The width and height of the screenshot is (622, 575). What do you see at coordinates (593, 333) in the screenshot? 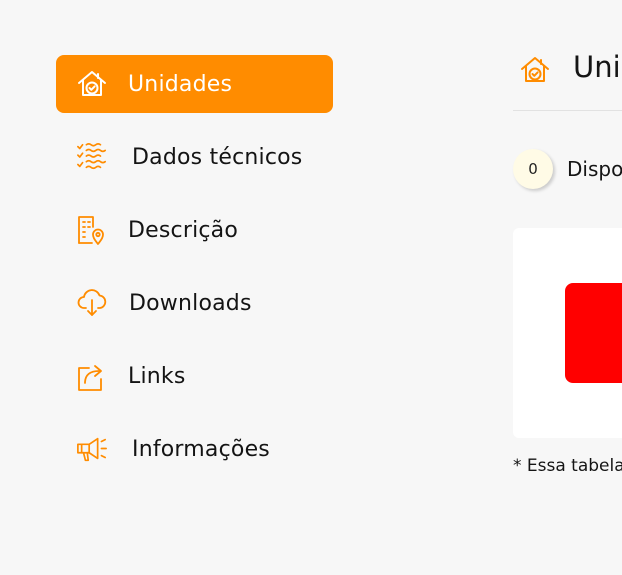
I see `status-block` at bounding box center [593, 333].